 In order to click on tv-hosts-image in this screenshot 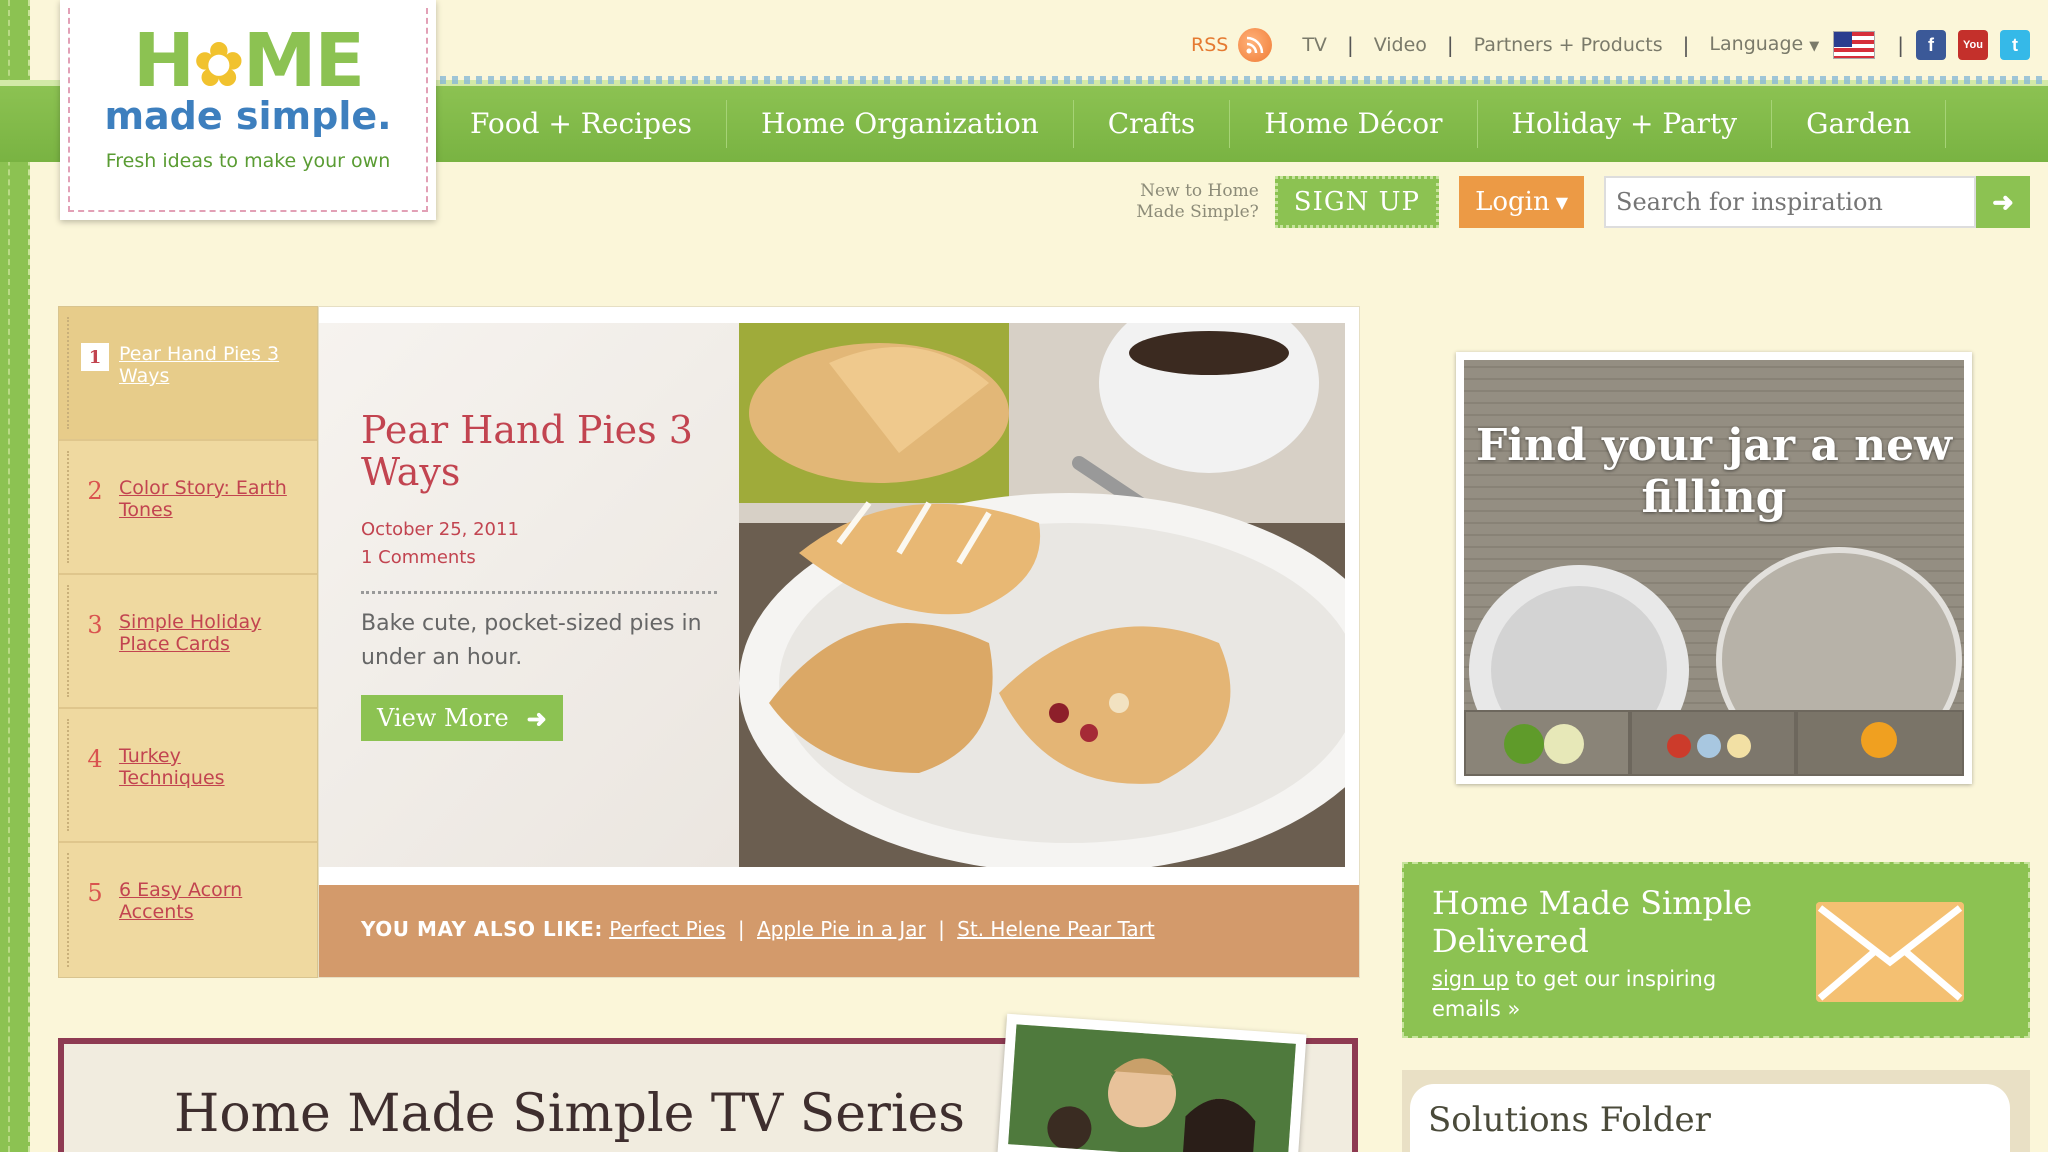, I will do `click(1152, 1088)`.